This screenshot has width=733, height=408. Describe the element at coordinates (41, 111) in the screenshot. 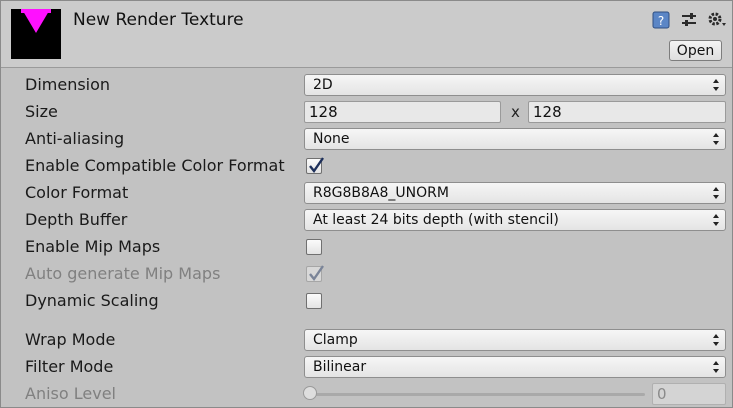

I see `size-label: Size` at that location.